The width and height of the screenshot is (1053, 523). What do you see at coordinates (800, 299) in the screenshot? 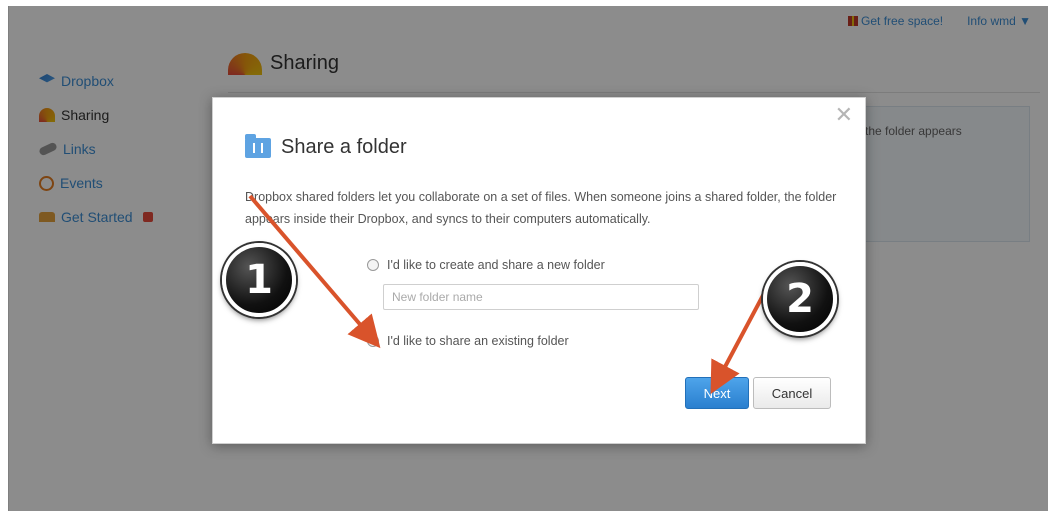
I see `step-2-marker: 2` at bounding box center [800, 299].